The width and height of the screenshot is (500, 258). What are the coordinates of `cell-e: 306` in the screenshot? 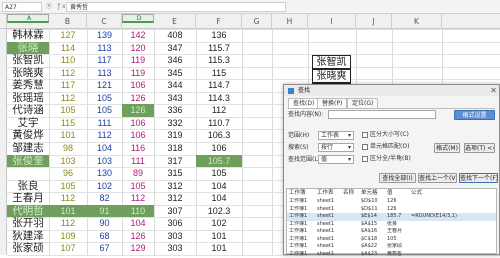 It's located at (175, 223).